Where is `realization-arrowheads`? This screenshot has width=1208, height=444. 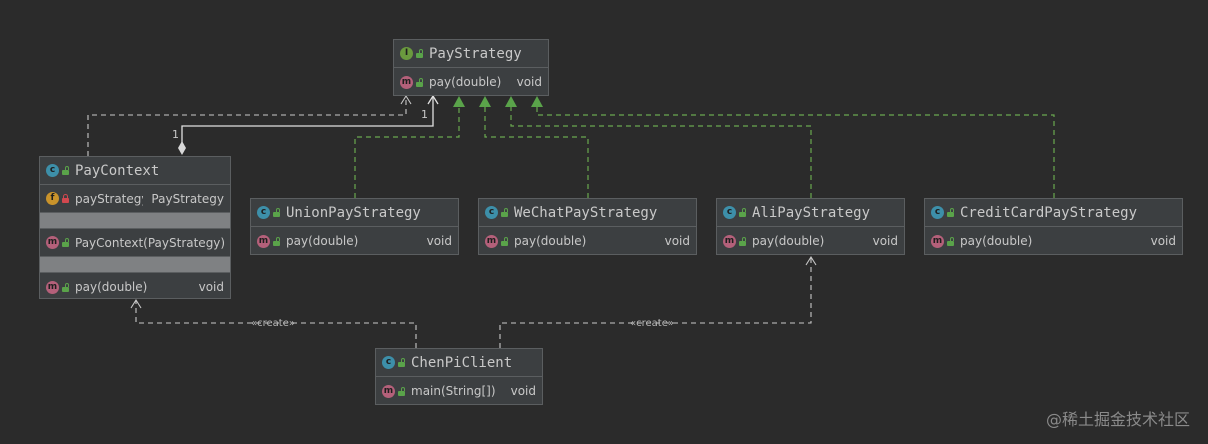
realization-arrowheads is located at coordinates (498, 101).